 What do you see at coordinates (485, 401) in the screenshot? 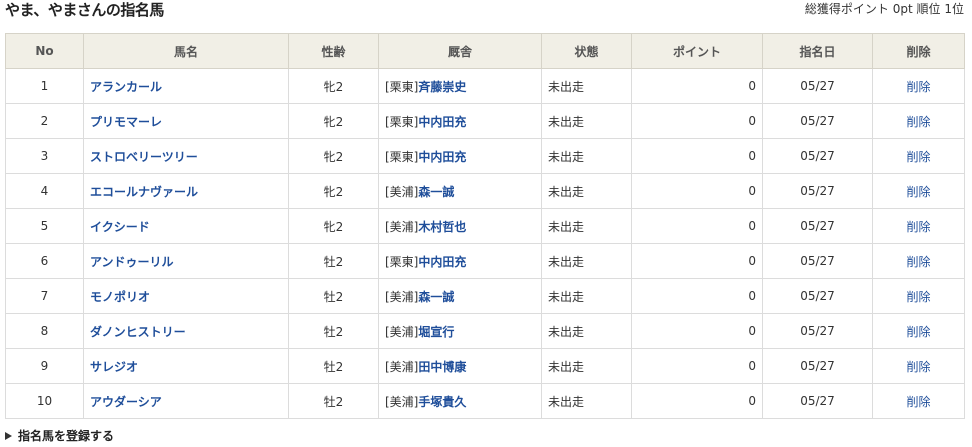
I see `table-row: 10 アウダーシア 牡2 [美浦]手塚貴久 未出走 0 05/27 削除` at bounding box center [485, 401].